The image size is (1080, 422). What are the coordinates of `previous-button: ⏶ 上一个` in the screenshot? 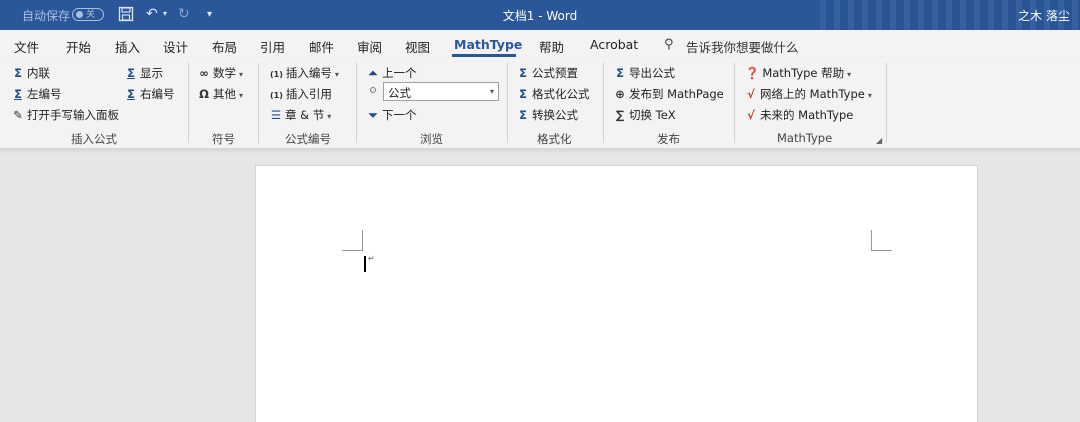 It's located at (391, 73).